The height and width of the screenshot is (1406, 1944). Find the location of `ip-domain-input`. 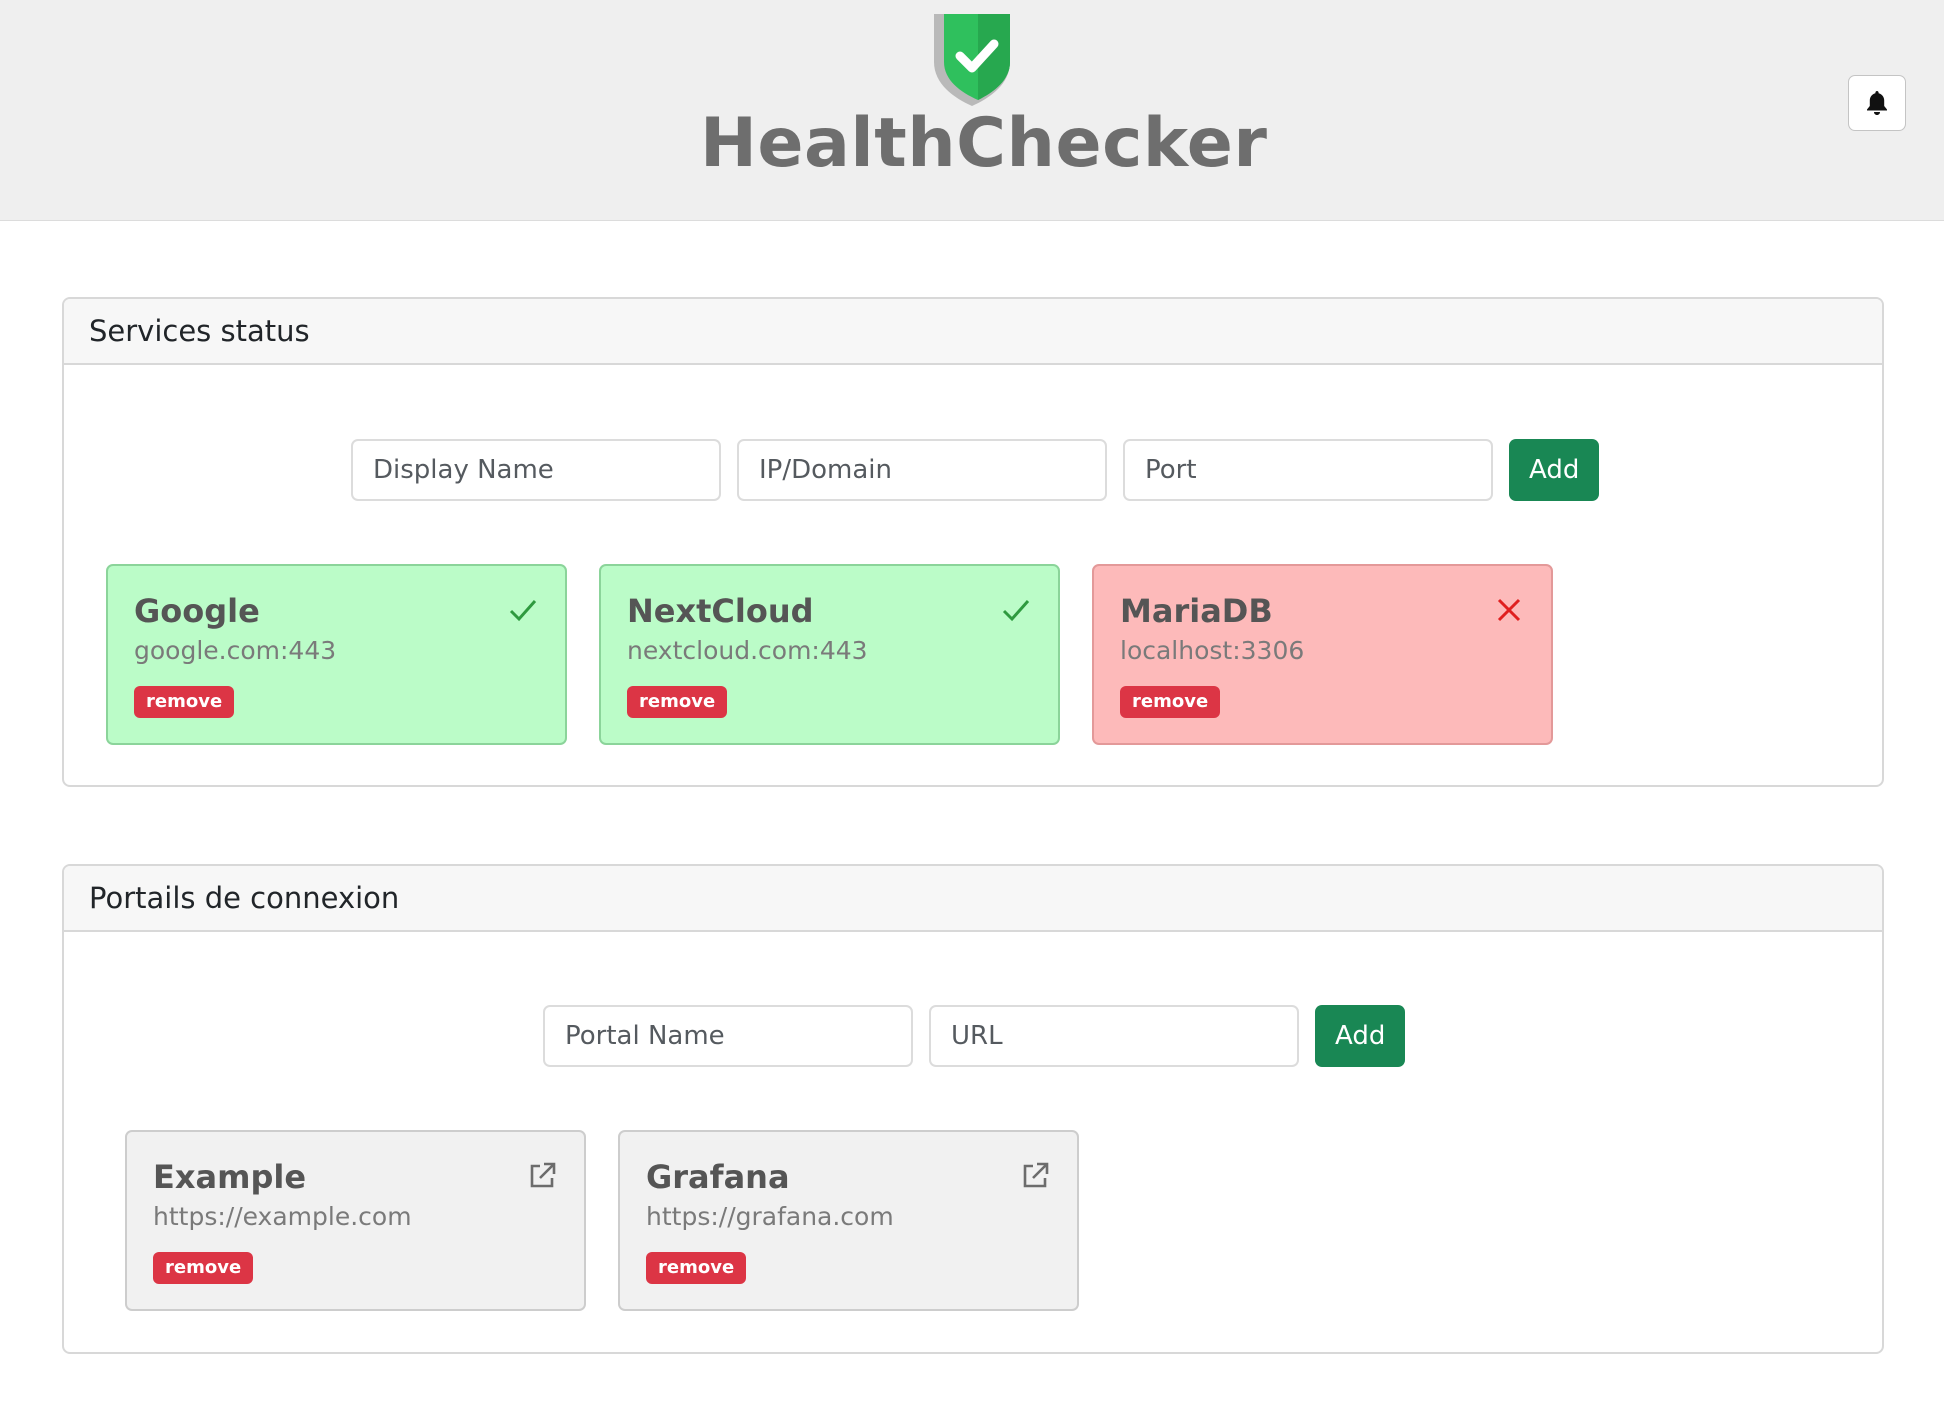

ip-domain-input is located at coordinates (922, 470).